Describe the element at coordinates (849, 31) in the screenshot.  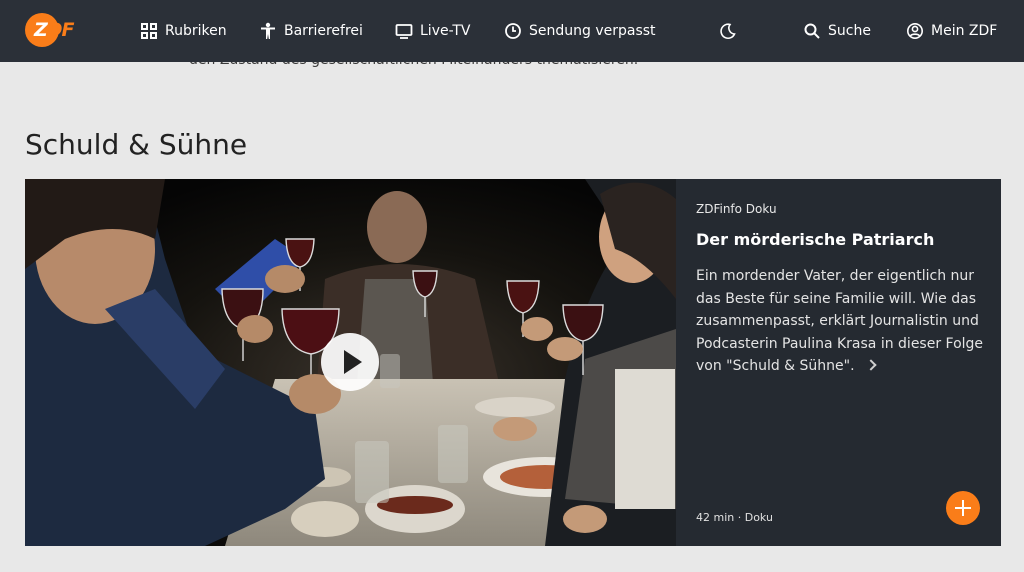
I see `search-label: Suche` at that location.